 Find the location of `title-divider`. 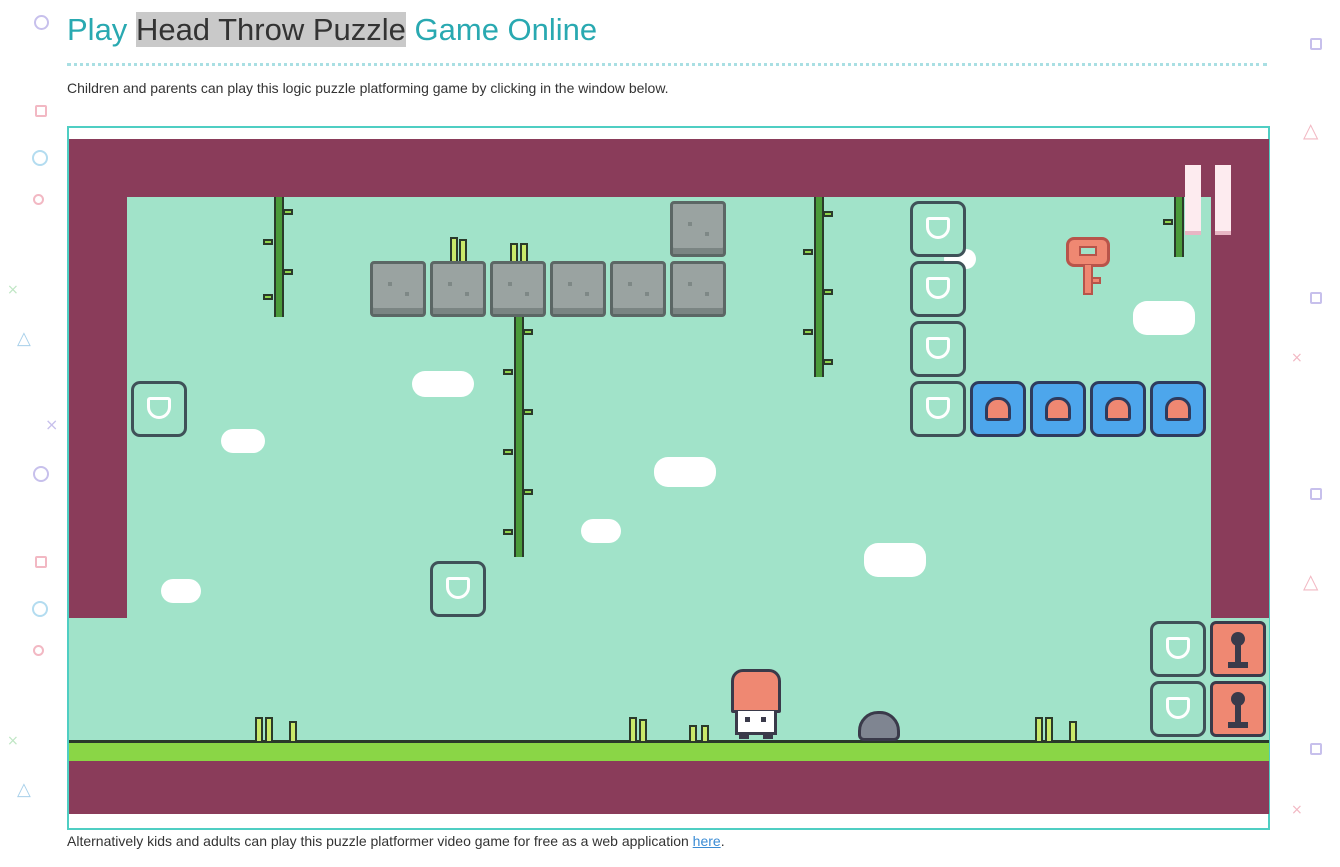

title-divider is located at coordinates (667, 64).